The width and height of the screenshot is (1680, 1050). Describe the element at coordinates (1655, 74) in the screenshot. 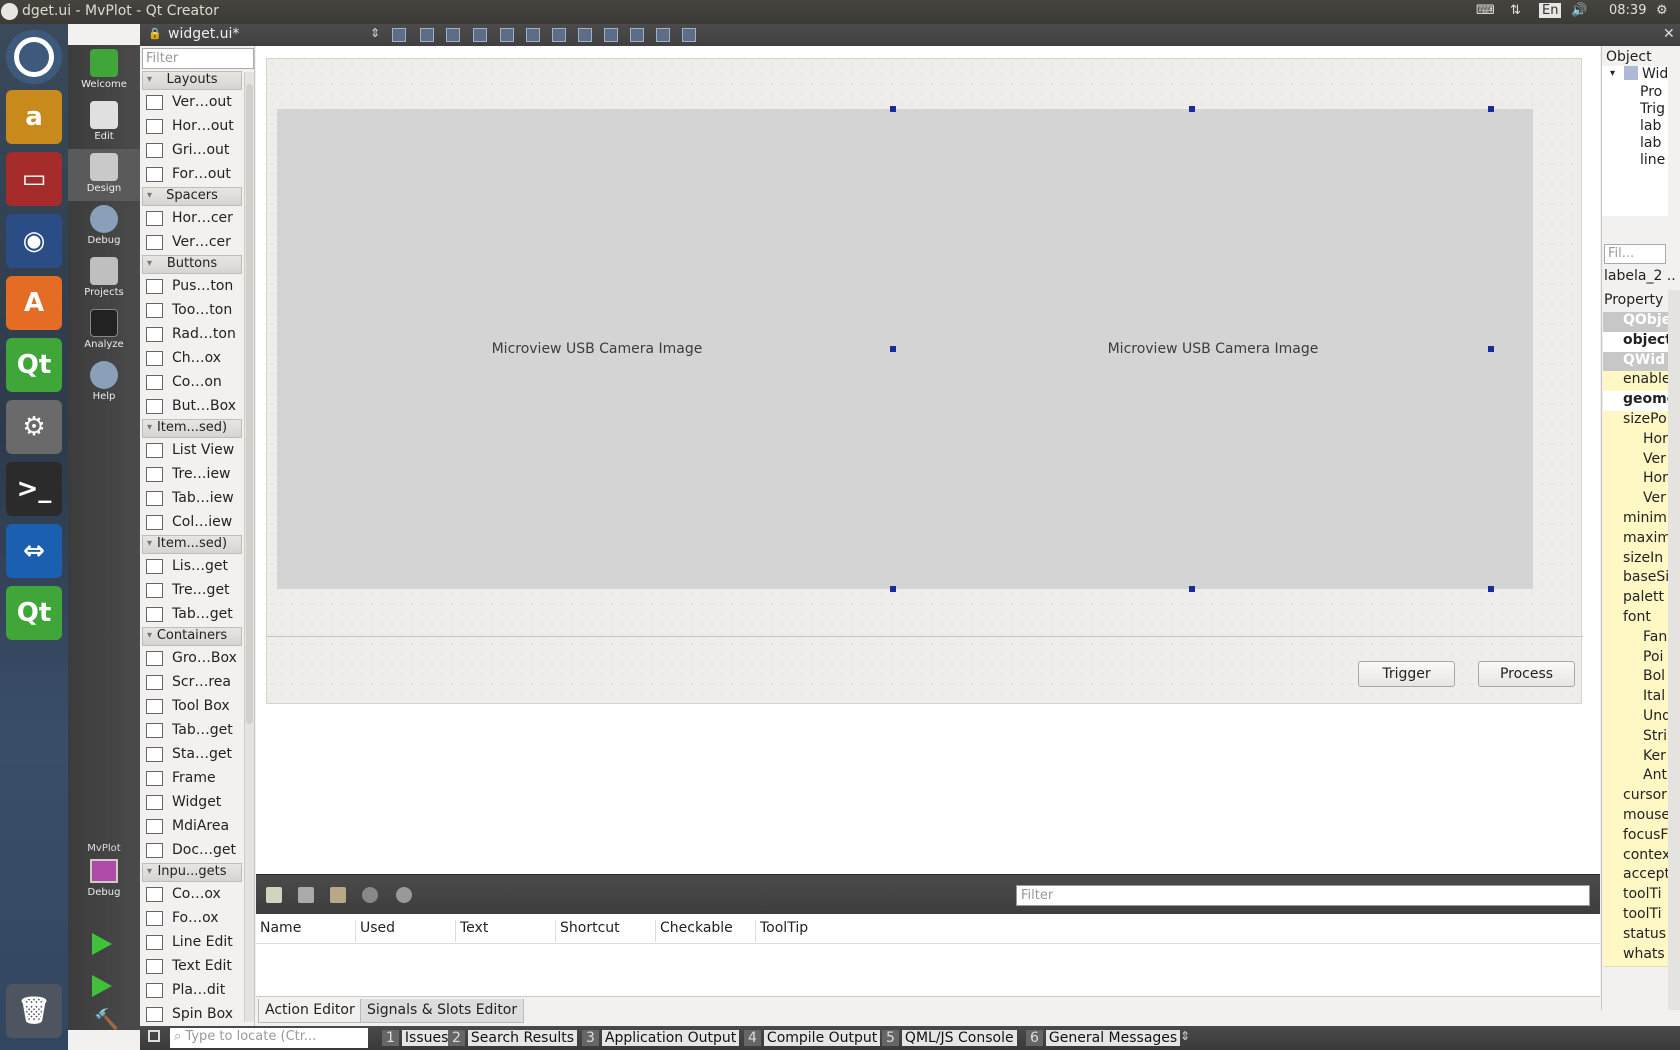

I see `object-tree-item: Wid` at that location.